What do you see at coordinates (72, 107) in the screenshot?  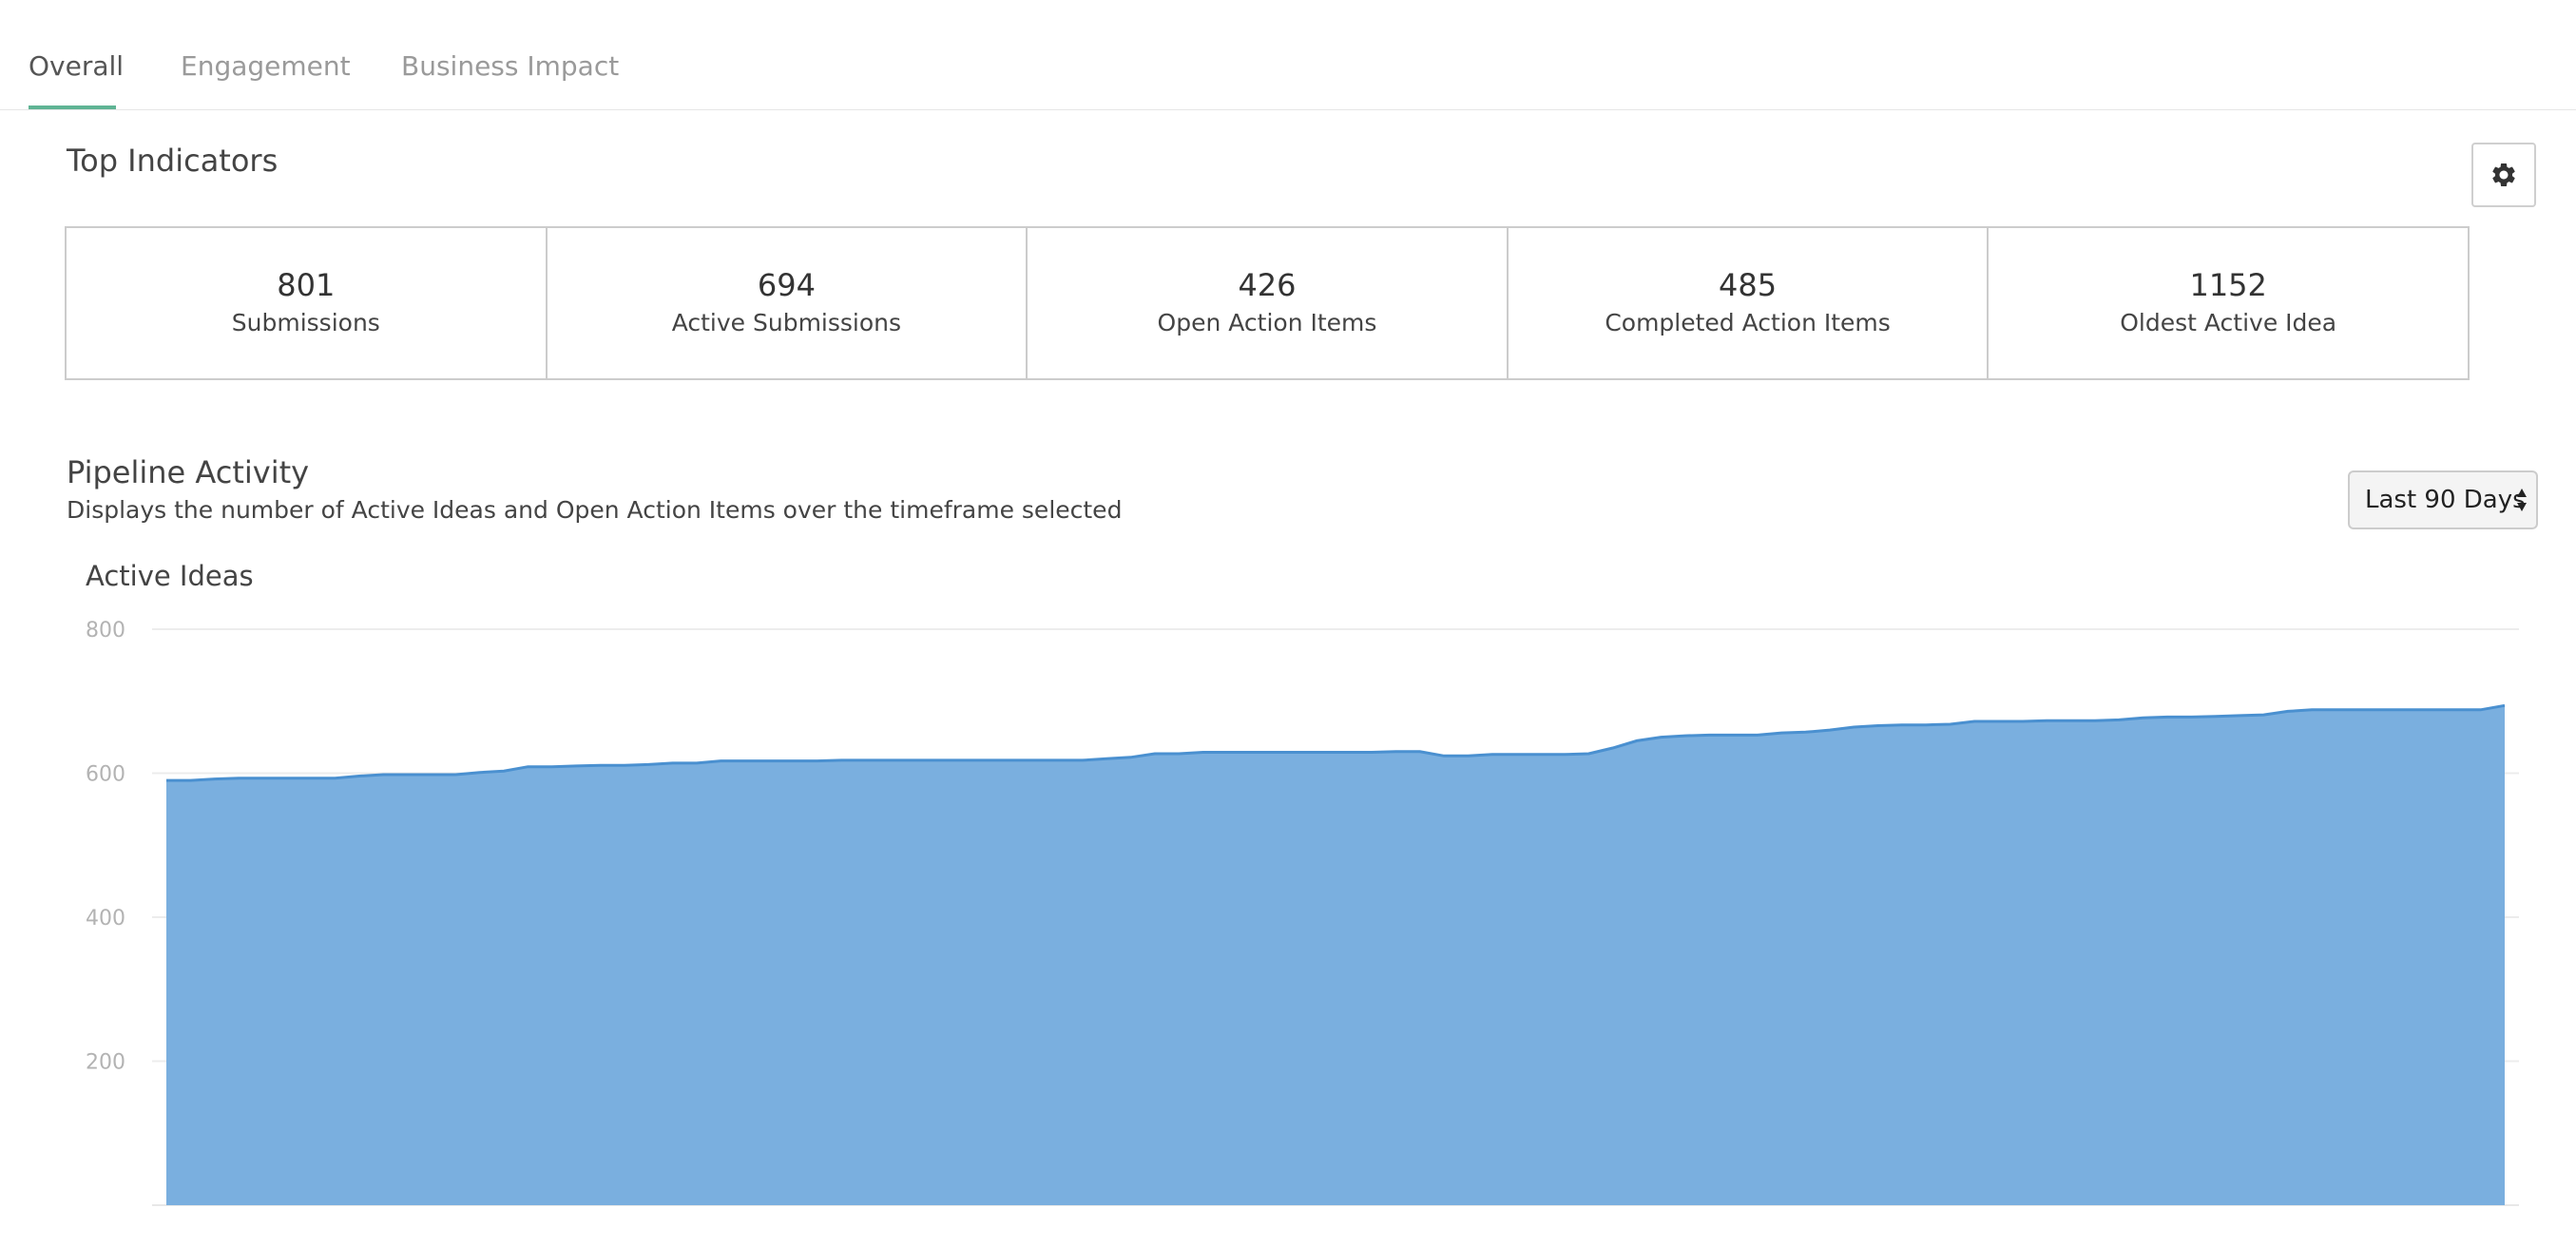 I see `active-tab-indicator` at bounding box center [72, 107].